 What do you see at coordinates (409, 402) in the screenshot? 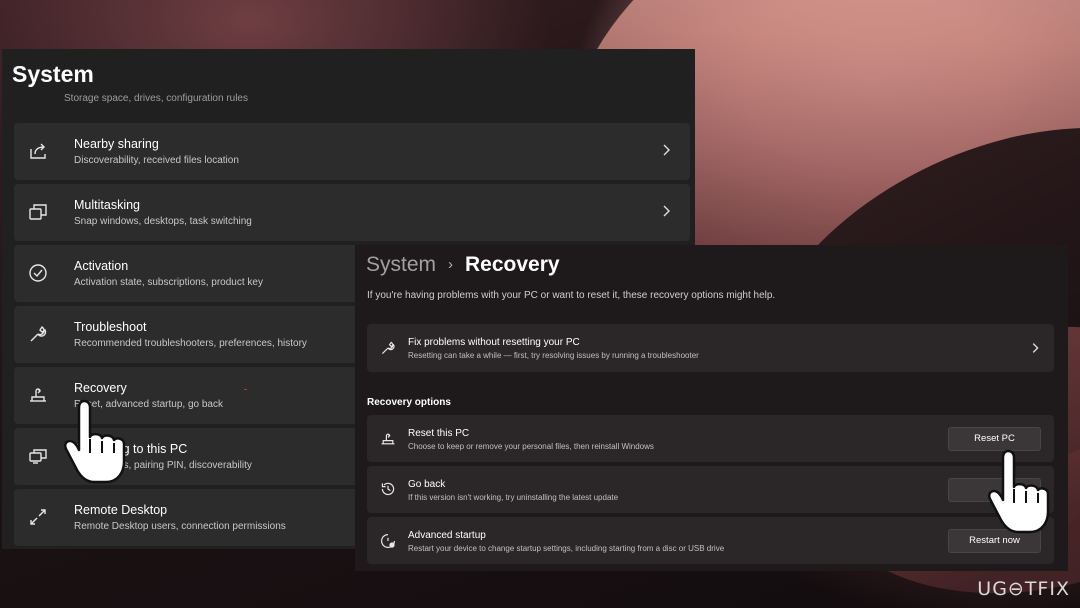
I see `section-label: Recovery options` at bounding box center [409, 402].